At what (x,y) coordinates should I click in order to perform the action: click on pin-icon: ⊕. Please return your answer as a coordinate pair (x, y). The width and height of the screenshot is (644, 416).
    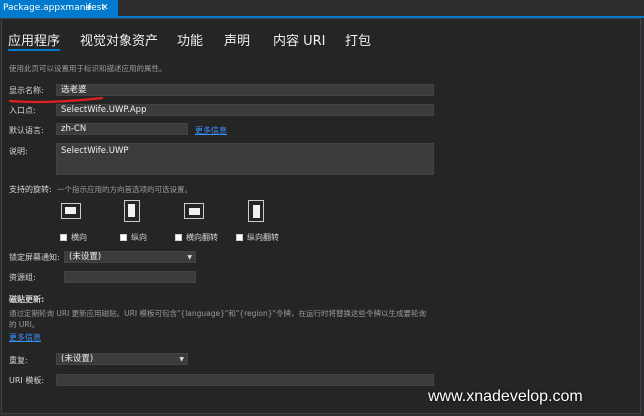
    Looking at the image, I should click on (88, 8).